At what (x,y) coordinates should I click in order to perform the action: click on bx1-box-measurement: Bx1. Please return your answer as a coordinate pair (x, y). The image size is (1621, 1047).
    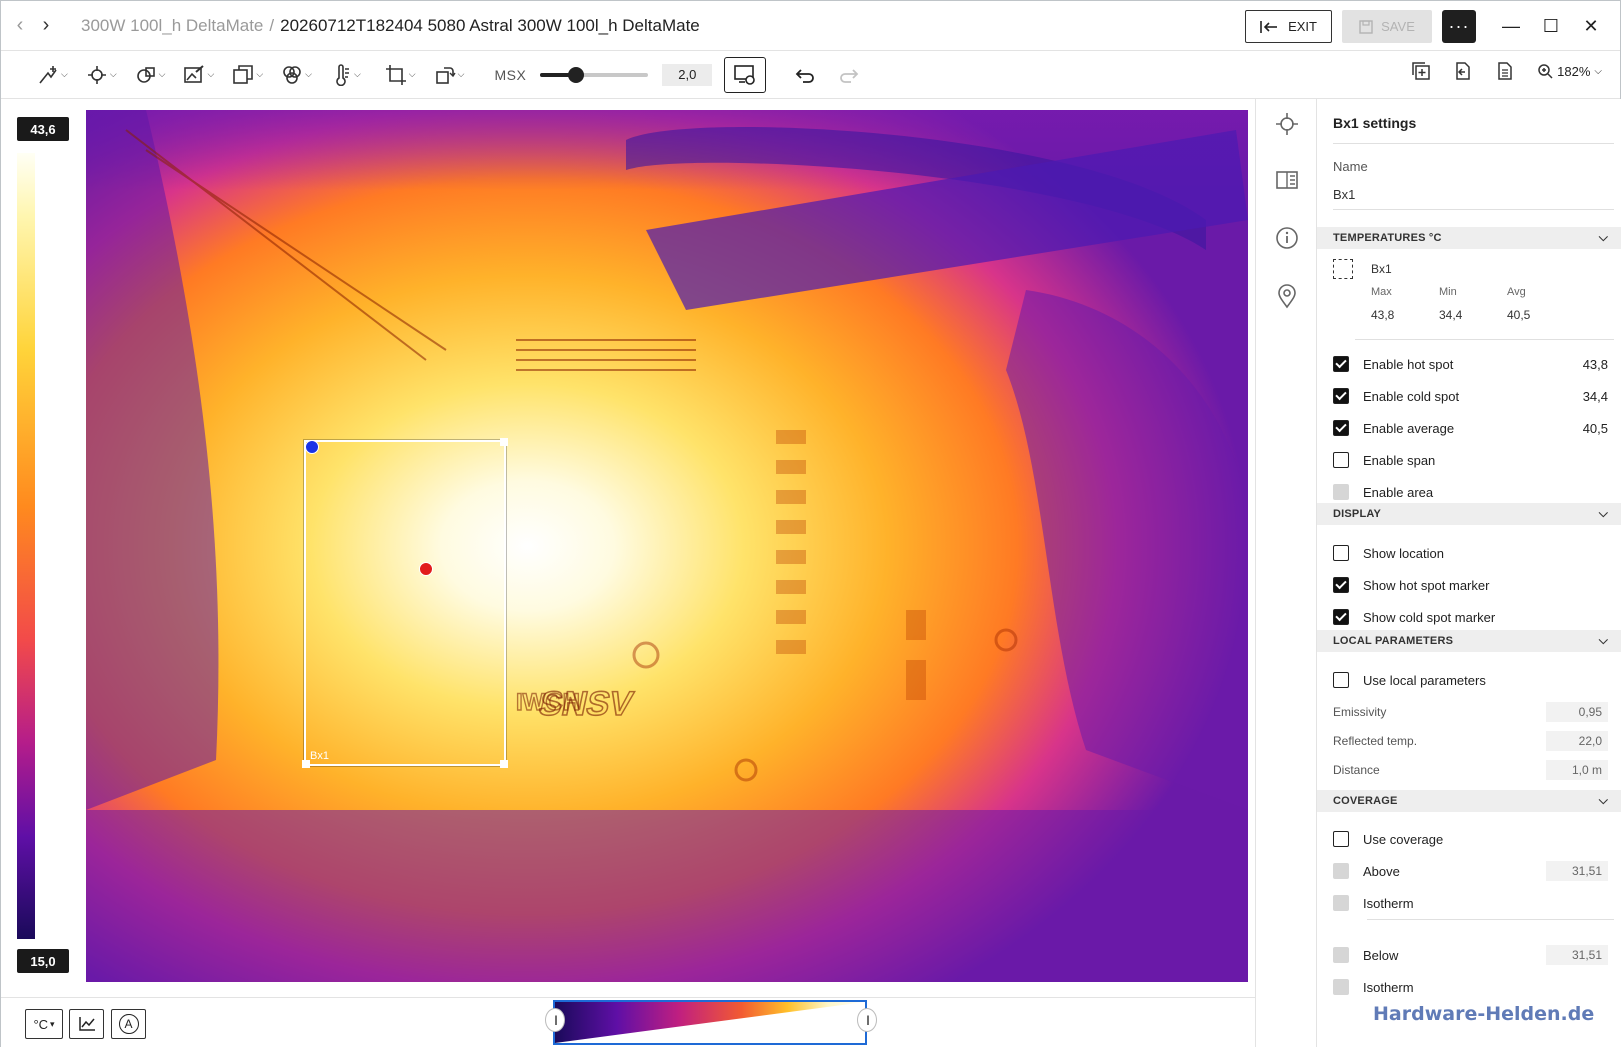
    Looking at the image, I should click on (405, 603).